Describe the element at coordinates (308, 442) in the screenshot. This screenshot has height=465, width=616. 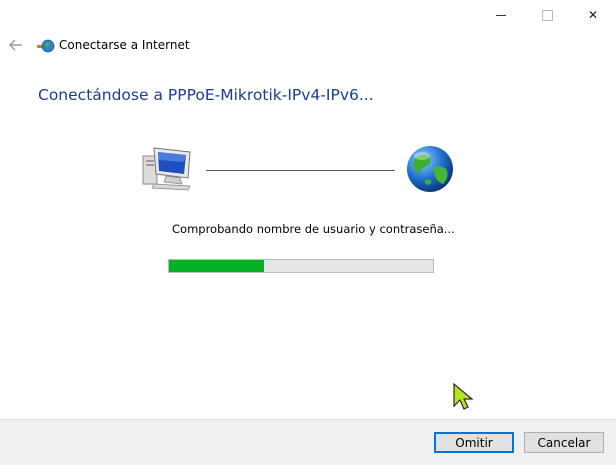
I see `button-footer: Omitir Cancelar` at that location.